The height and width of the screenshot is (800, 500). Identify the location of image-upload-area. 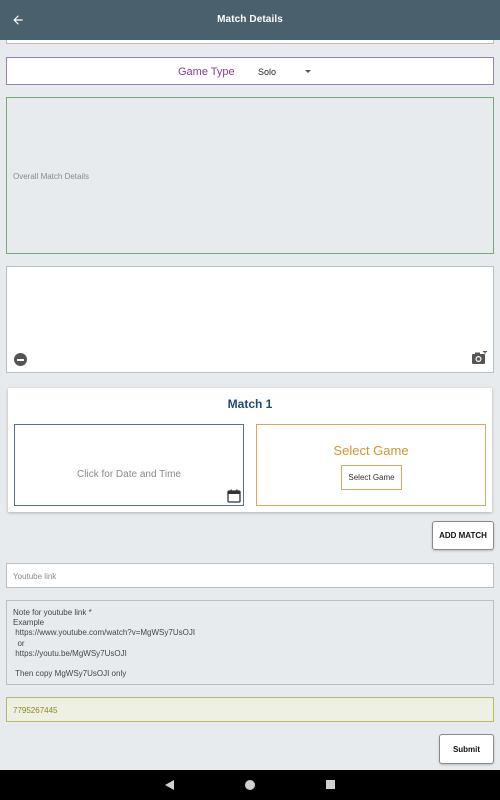
(250, 319).